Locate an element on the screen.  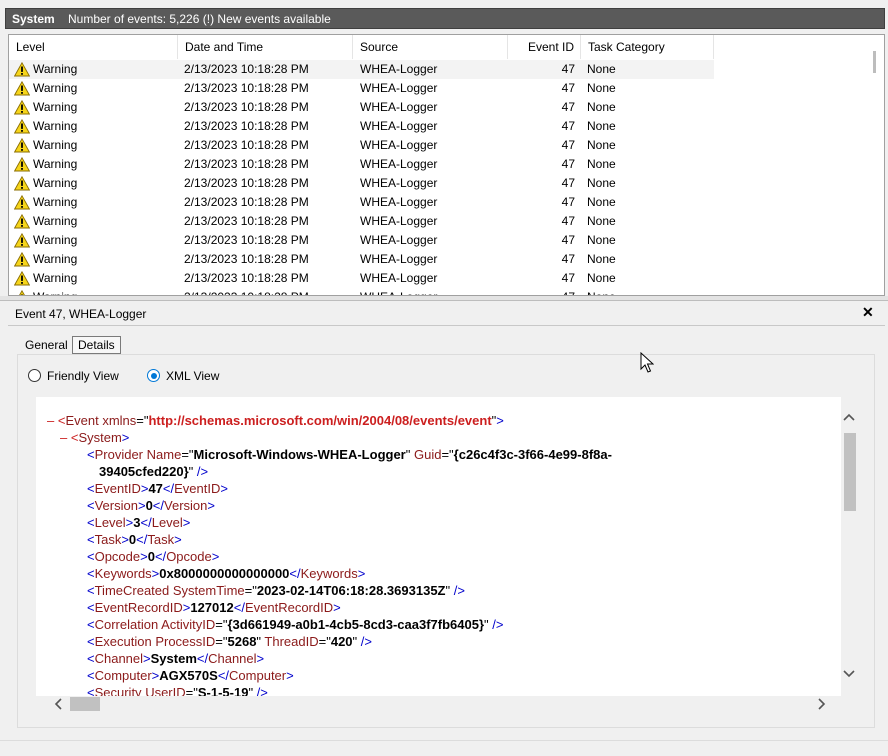
tab-general: General is located at coordinates (46, 345).